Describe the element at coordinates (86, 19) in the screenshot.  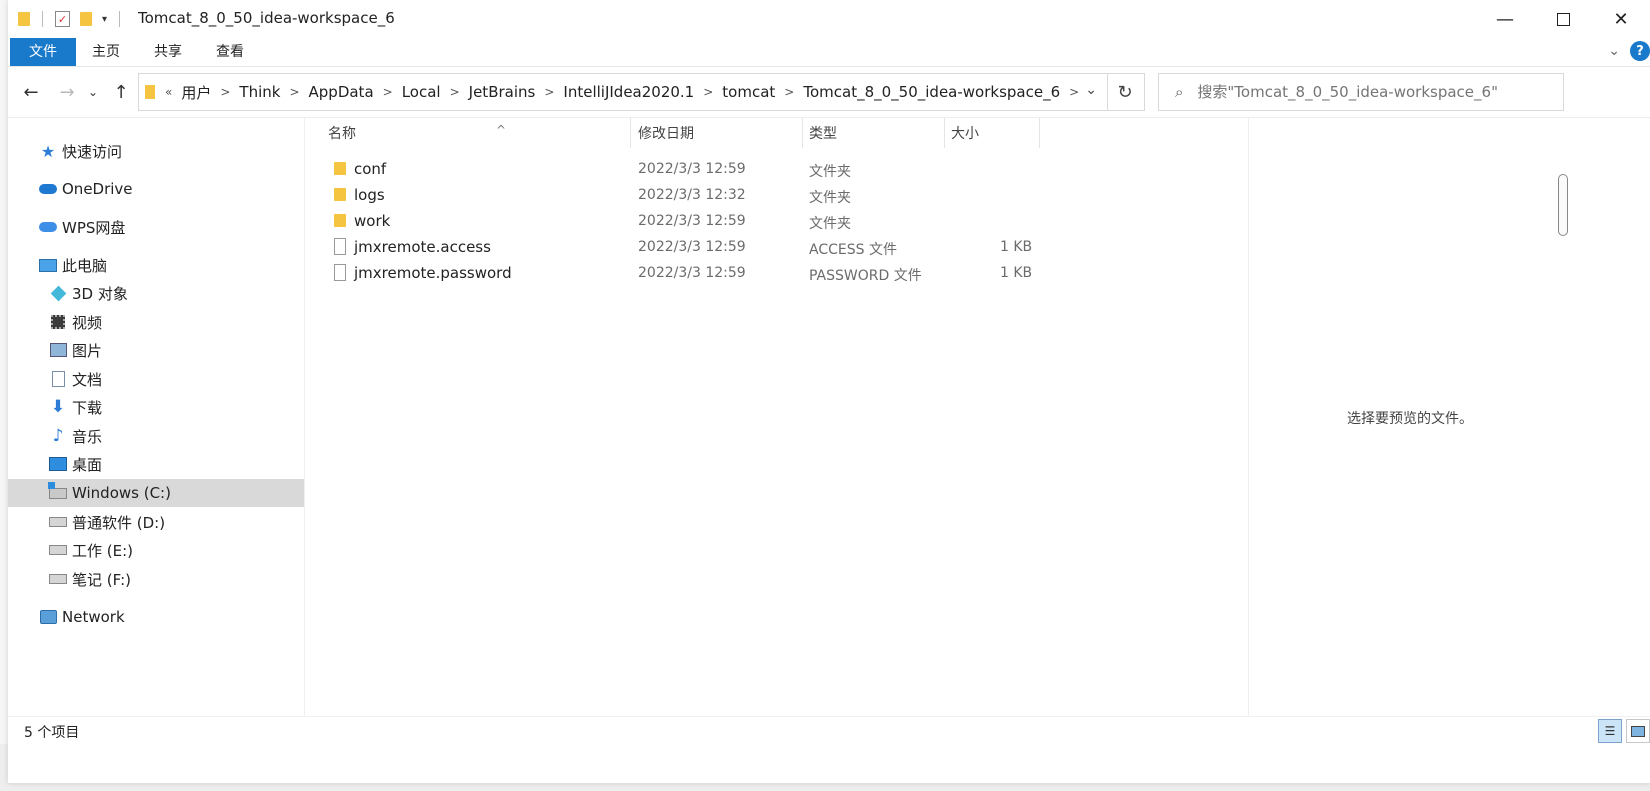
I see `new-folder-icon` at that location.